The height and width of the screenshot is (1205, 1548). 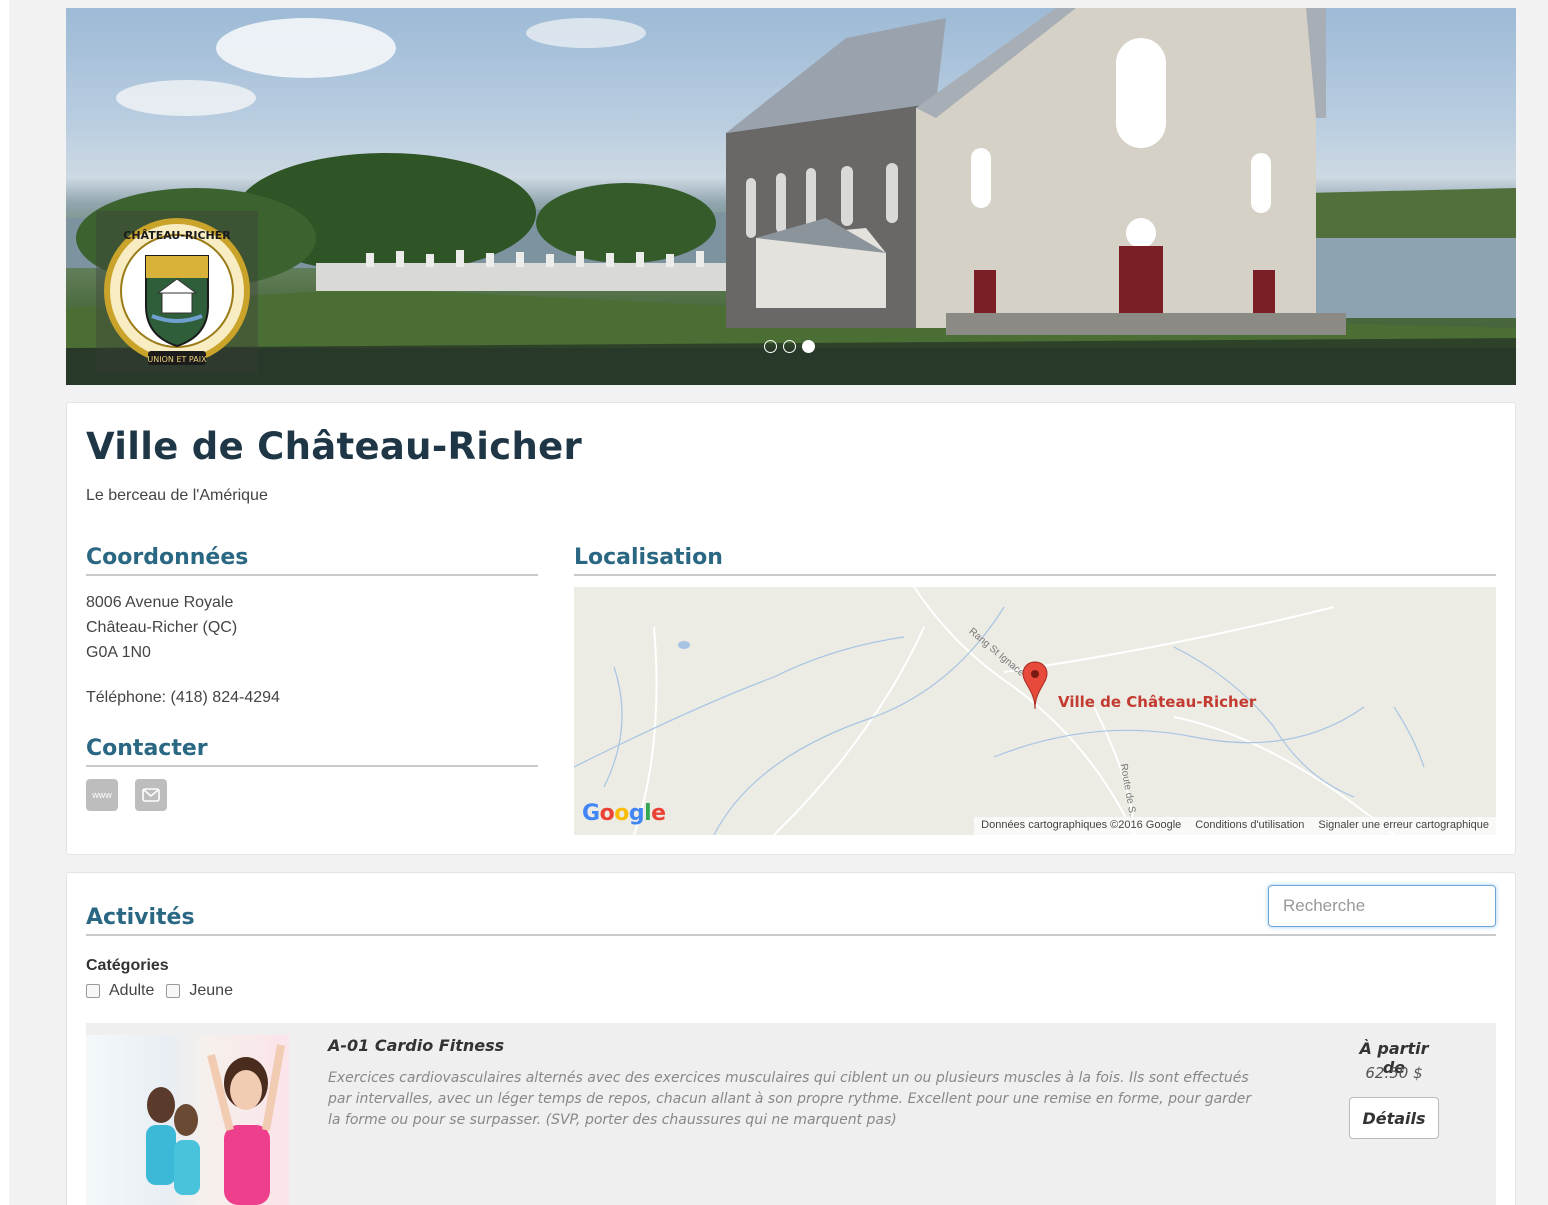 What do you see at coordinates (173, 991) in the screenshot?
I see `checkbox-jeune` at bounding box center [173, 991].